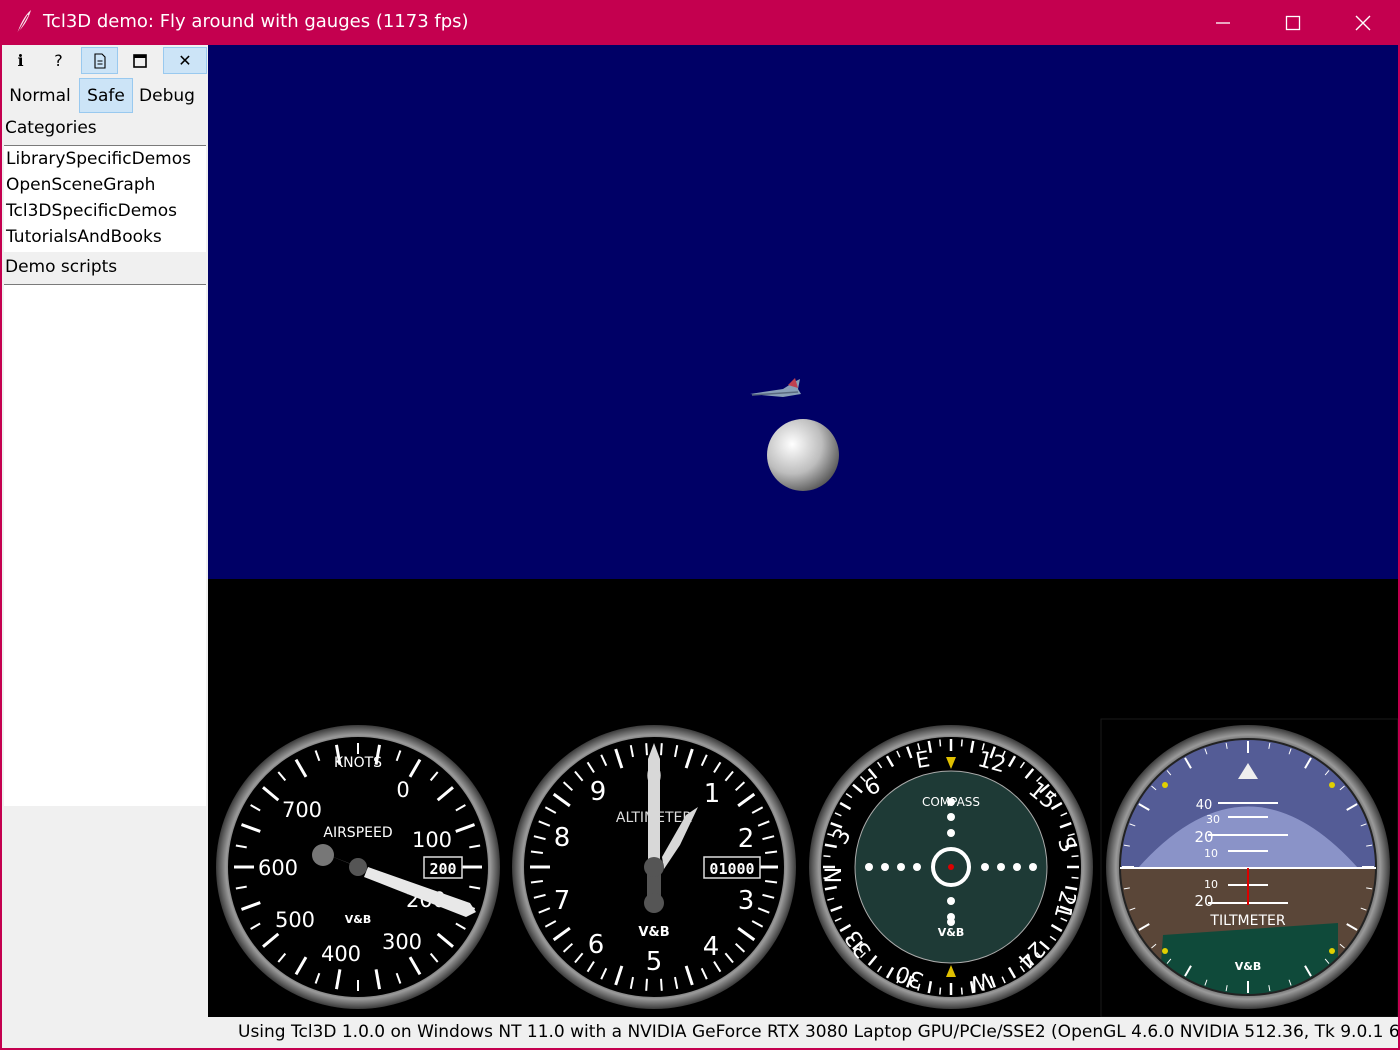  Describe the element at coordinates (105, 185) in the screenshot. I see `list-item: OpenSceneGraph` at that location.